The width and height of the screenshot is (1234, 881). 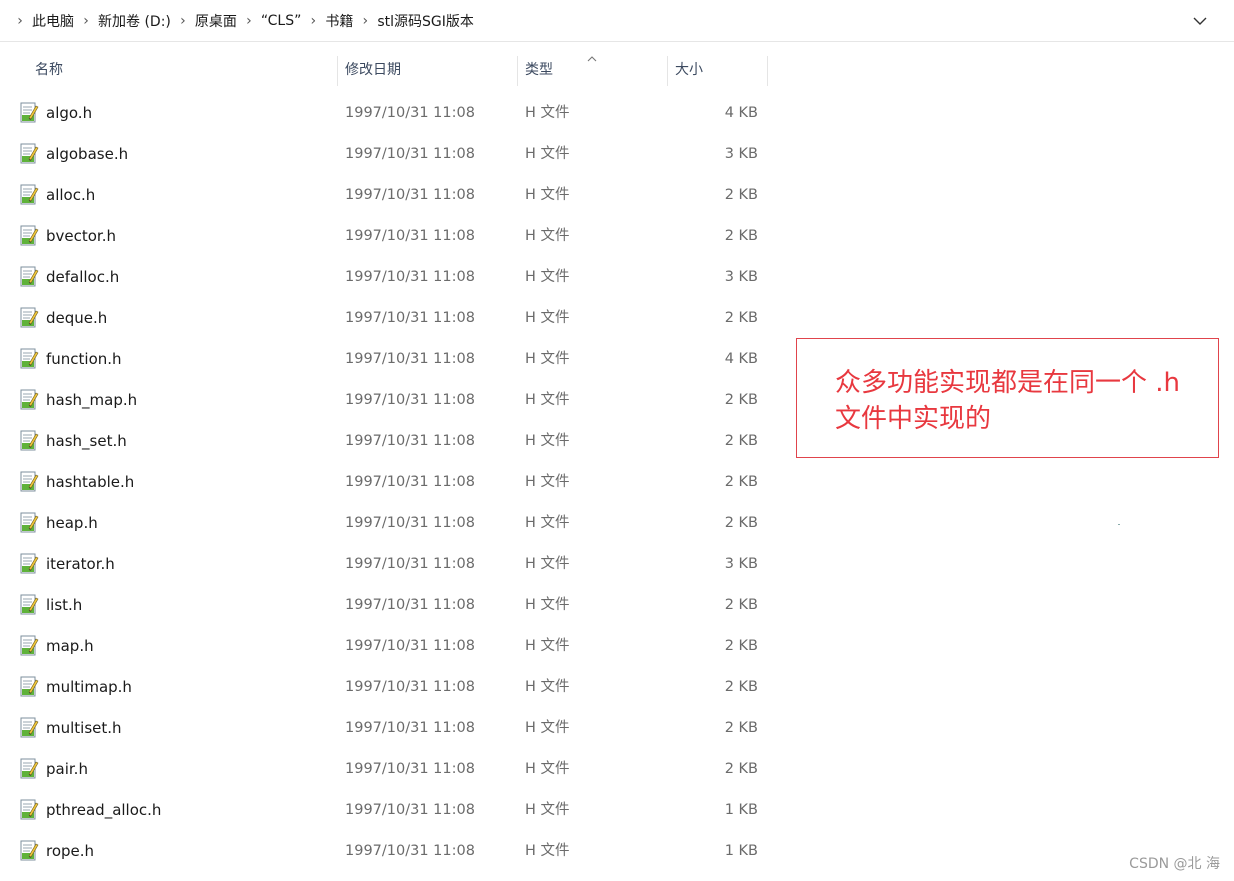 What do you see at coordinates (87, 154) in the screenshot?
I see `file-name: algobase.h` at bounding box center [87, 154].